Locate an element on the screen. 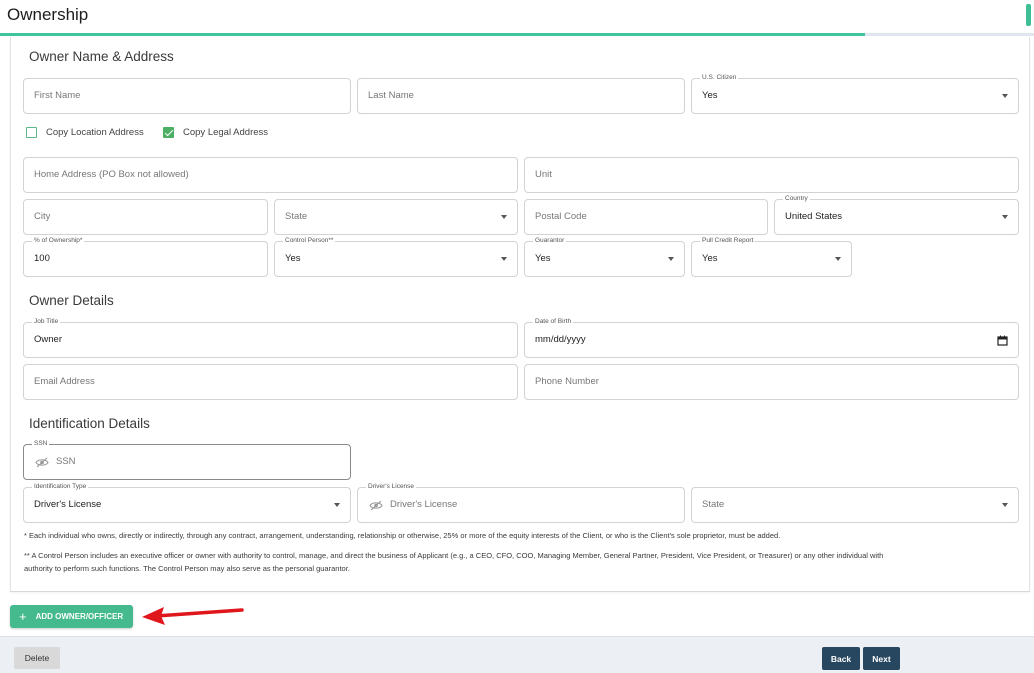 The width and height of the screenshot is (1034, 673). copy-location-label: Copy Location Address is located at coordinates (95, 132).